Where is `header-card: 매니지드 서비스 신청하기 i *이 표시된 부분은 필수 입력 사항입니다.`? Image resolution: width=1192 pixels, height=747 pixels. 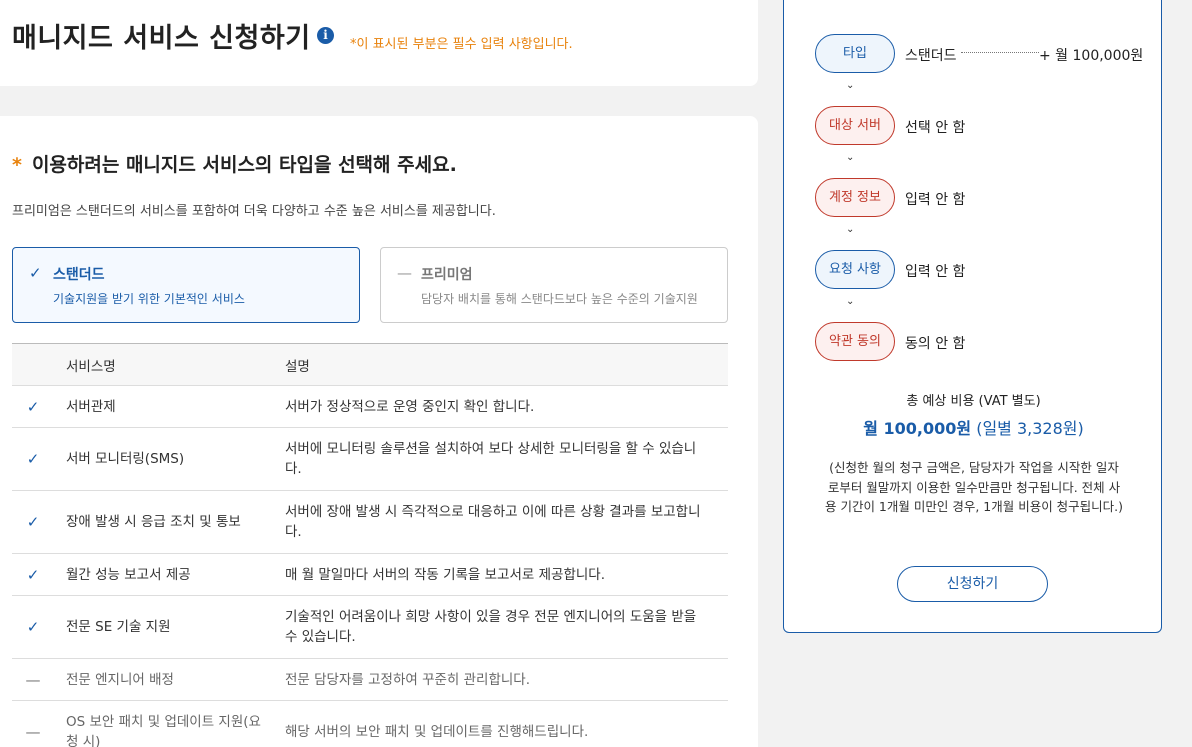
header-card: 매니지드 서비스 신청하기 i *이 표시된 부분은 필수 입력 사항입니다. is located at coordinates (379, 43).